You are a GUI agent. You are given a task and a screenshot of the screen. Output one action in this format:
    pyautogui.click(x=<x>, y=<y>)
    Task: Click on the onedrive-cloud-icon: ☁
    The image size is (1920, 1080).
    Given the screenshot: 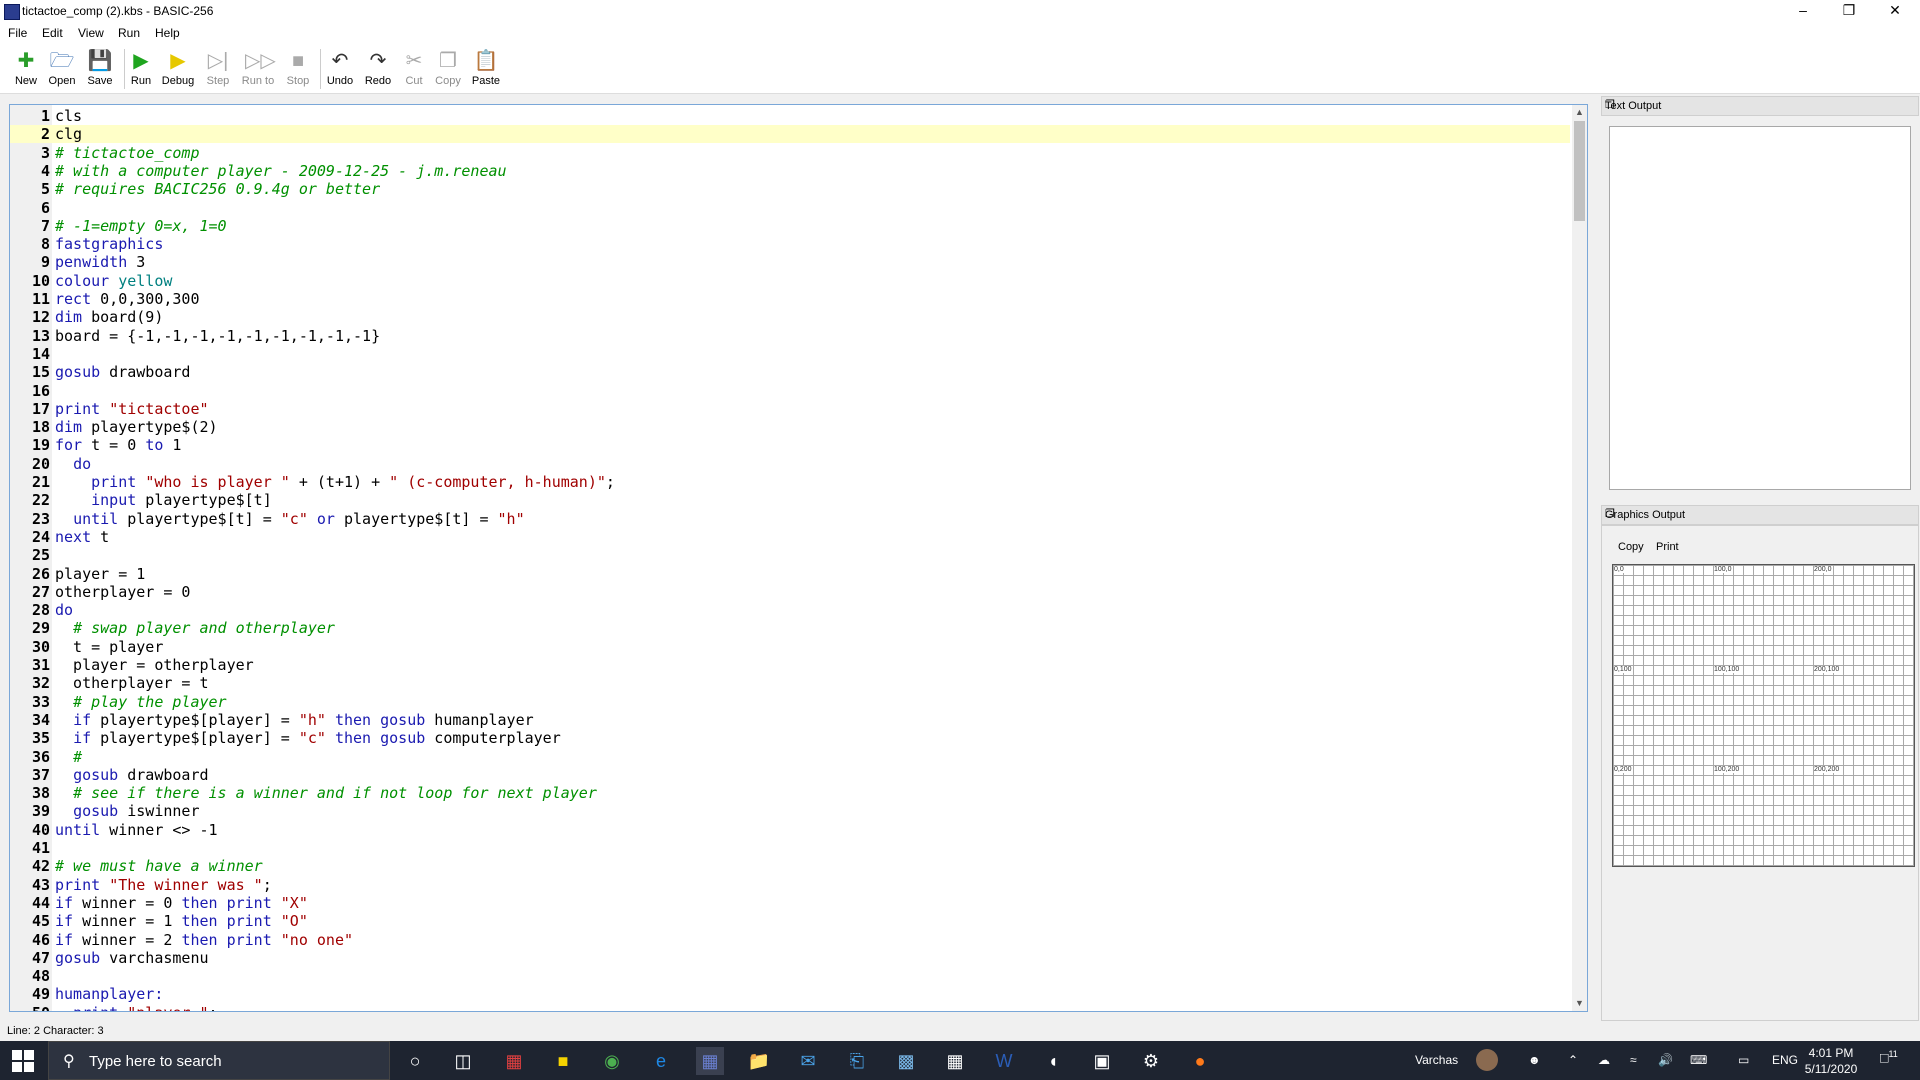 What is the action you would take?
    pyautogui.click(x=1604, y=1060)
    